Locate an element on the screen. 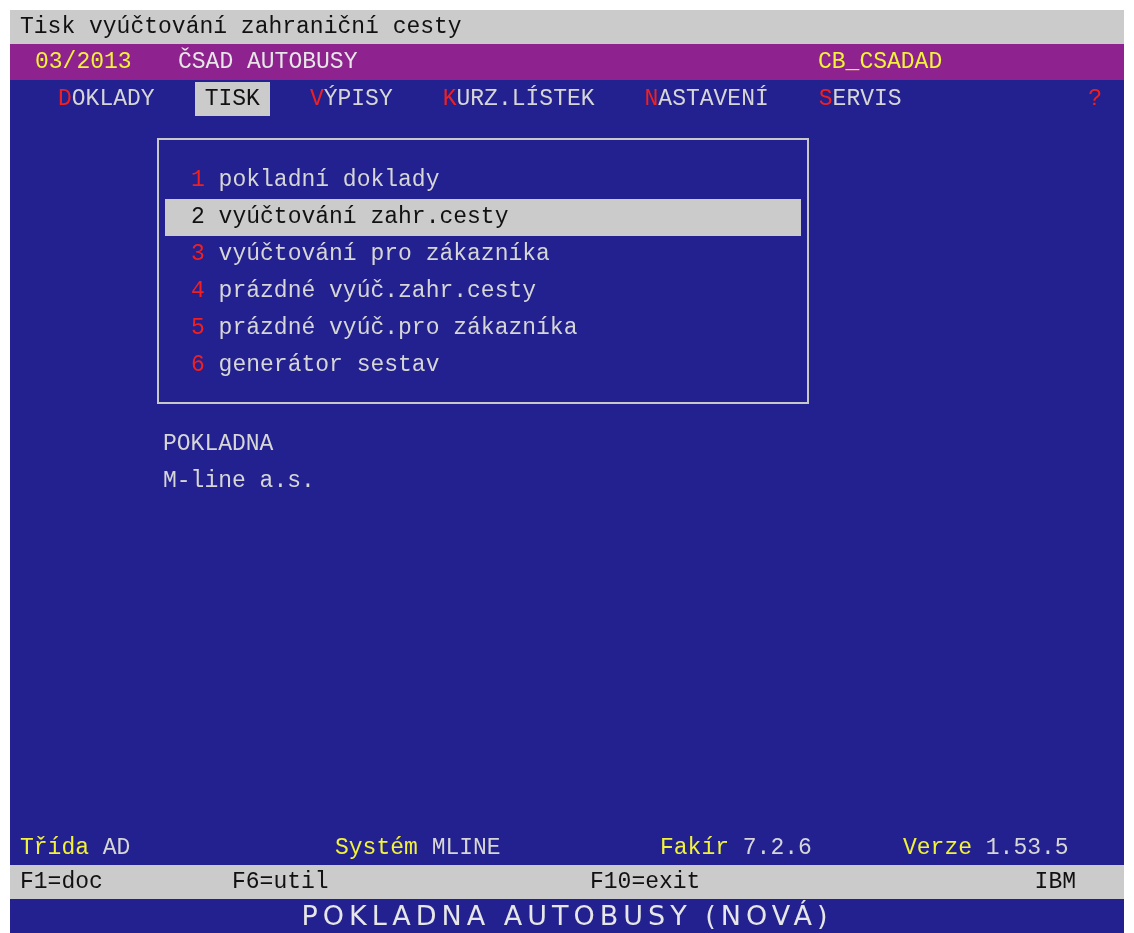 This screenshot has width=1134, height=933. info-text: M-line a.s. is located at coordinates (239, 481).